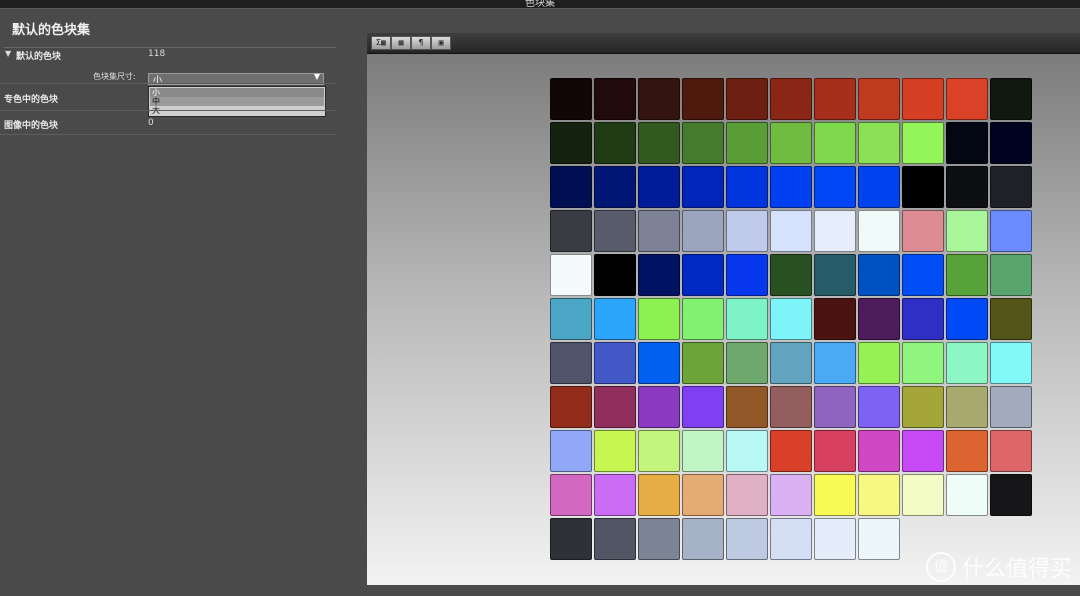 The height and width of the screenshot is (596, 1080). I want to click on expand-triangle-icon: ▼, so click(8, 53).